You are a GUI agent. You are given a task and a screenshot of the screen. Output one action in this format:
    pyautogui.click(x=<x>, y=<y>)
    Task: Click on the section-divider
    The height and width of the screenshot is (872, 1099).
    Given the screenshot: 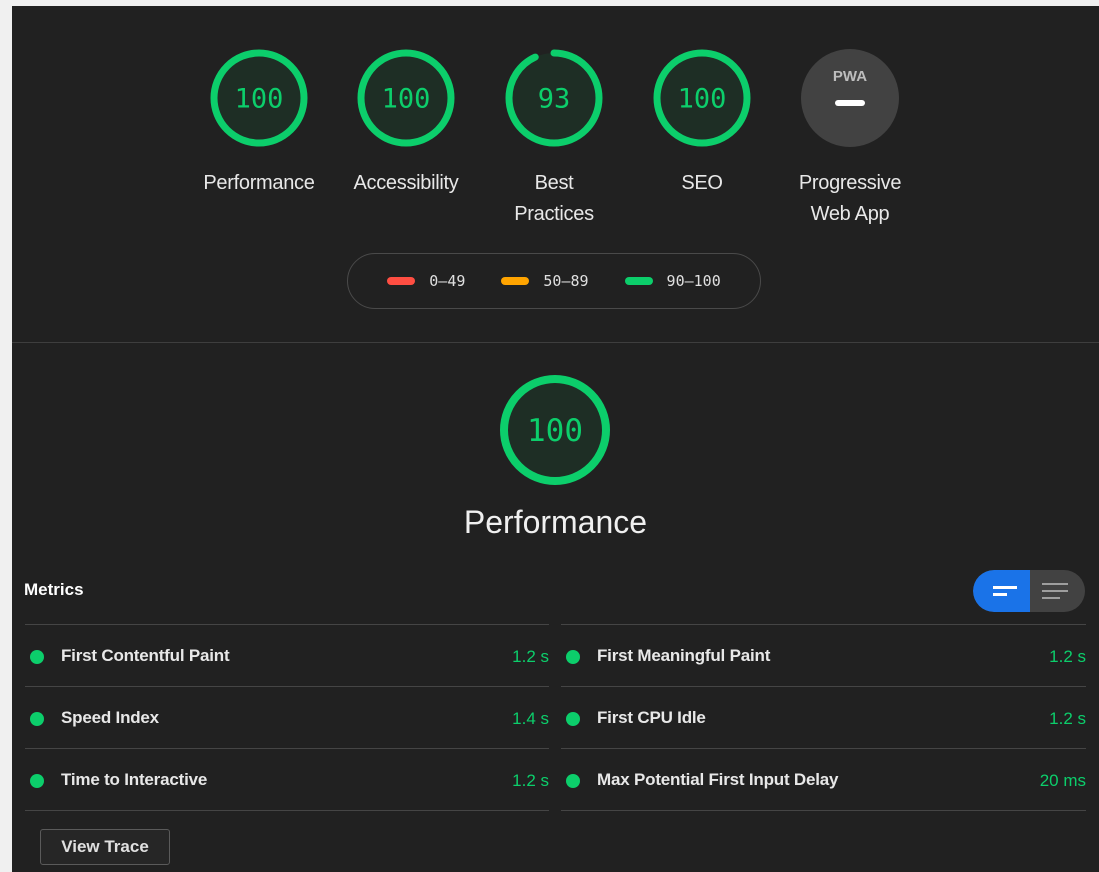 What is the action you would take?
    pyautogui.click(x=555, y=342)
    